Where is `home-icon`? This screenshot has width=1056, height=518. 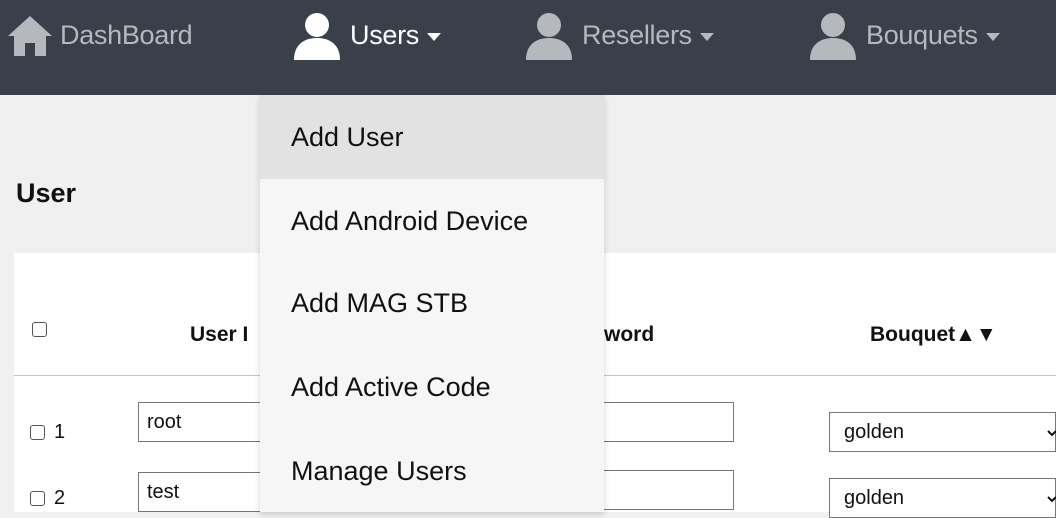 home-icon is located at coordinates (30, 35).